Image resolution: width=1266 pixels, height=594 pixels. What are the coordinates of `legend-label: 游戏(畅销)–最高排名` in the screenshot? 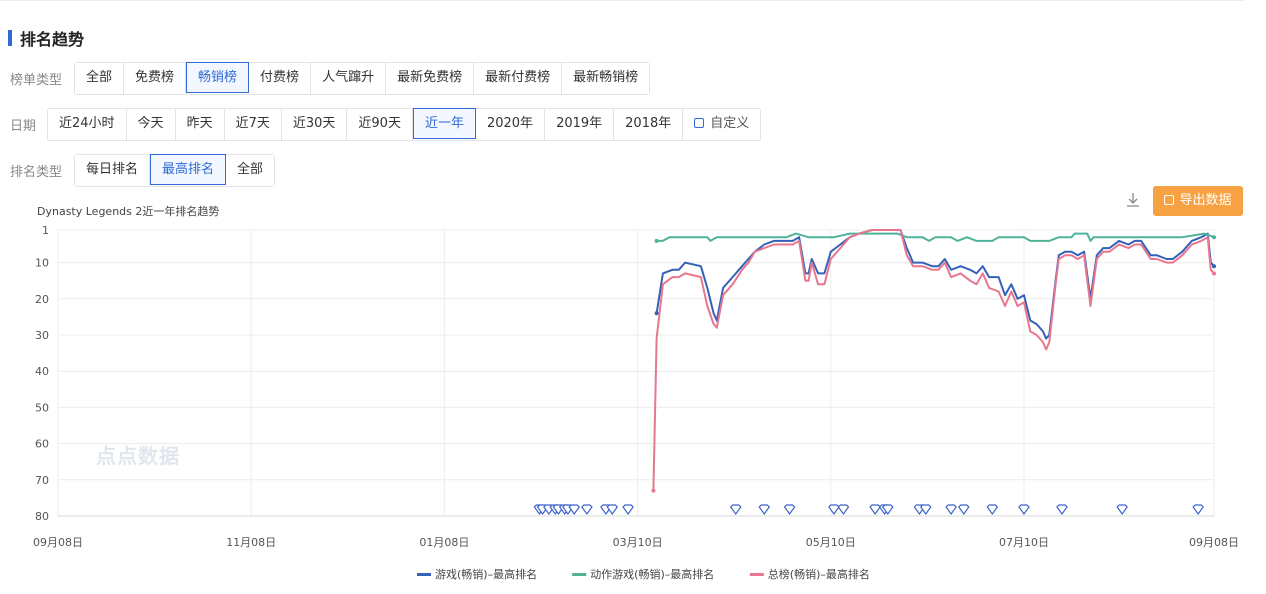 It's located at (486, 574).